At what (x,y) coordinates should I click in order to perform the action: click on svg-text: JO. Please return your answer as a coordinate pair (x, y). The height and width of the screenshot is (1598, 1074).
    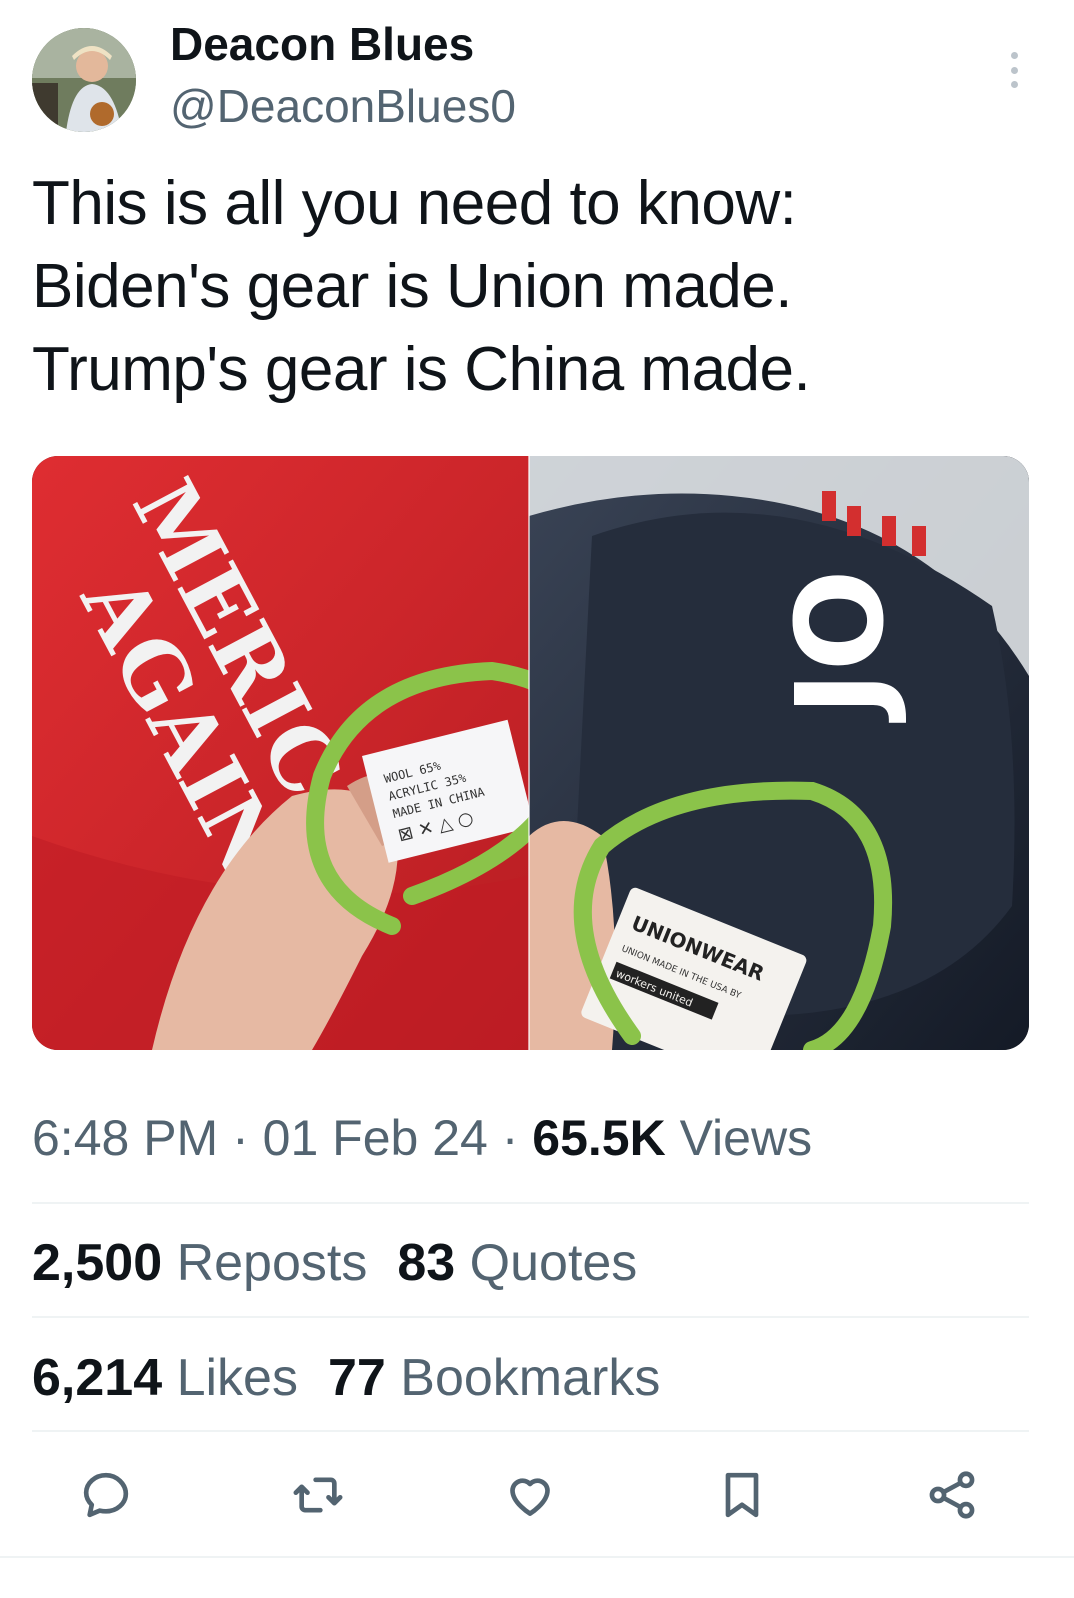
    Looking at the image, I should click on (841, 646).